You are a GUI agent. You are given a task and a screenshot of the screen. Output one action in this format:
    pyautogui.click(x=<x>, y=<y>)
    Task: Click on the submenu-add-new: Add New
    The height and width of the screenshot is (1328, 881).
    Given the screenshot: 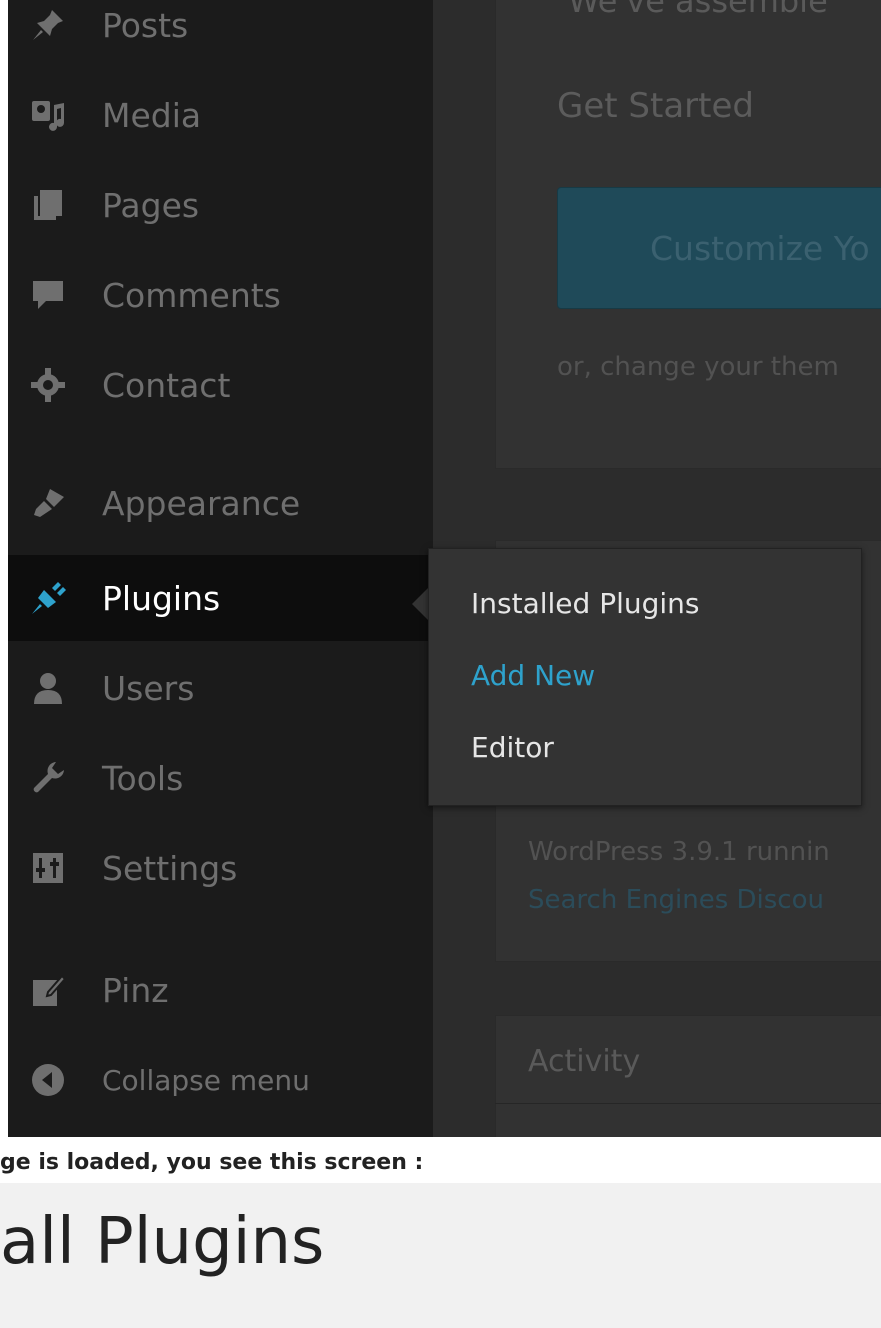 What is the action you would take?
    pyautogui.click(x=533, y=675)
    